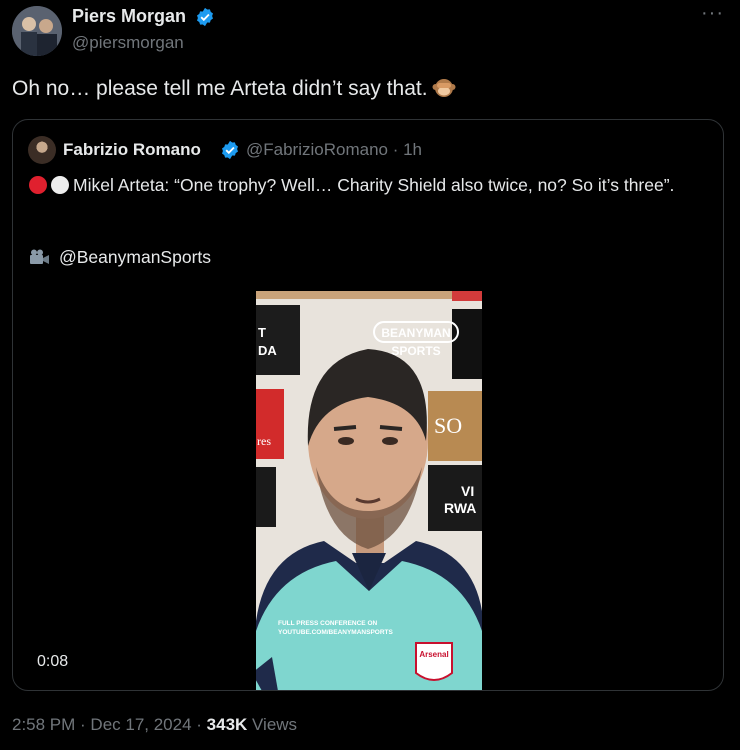 This screenshot has height=750, width=740. I want to click on author-avatar, so click(37, 31).